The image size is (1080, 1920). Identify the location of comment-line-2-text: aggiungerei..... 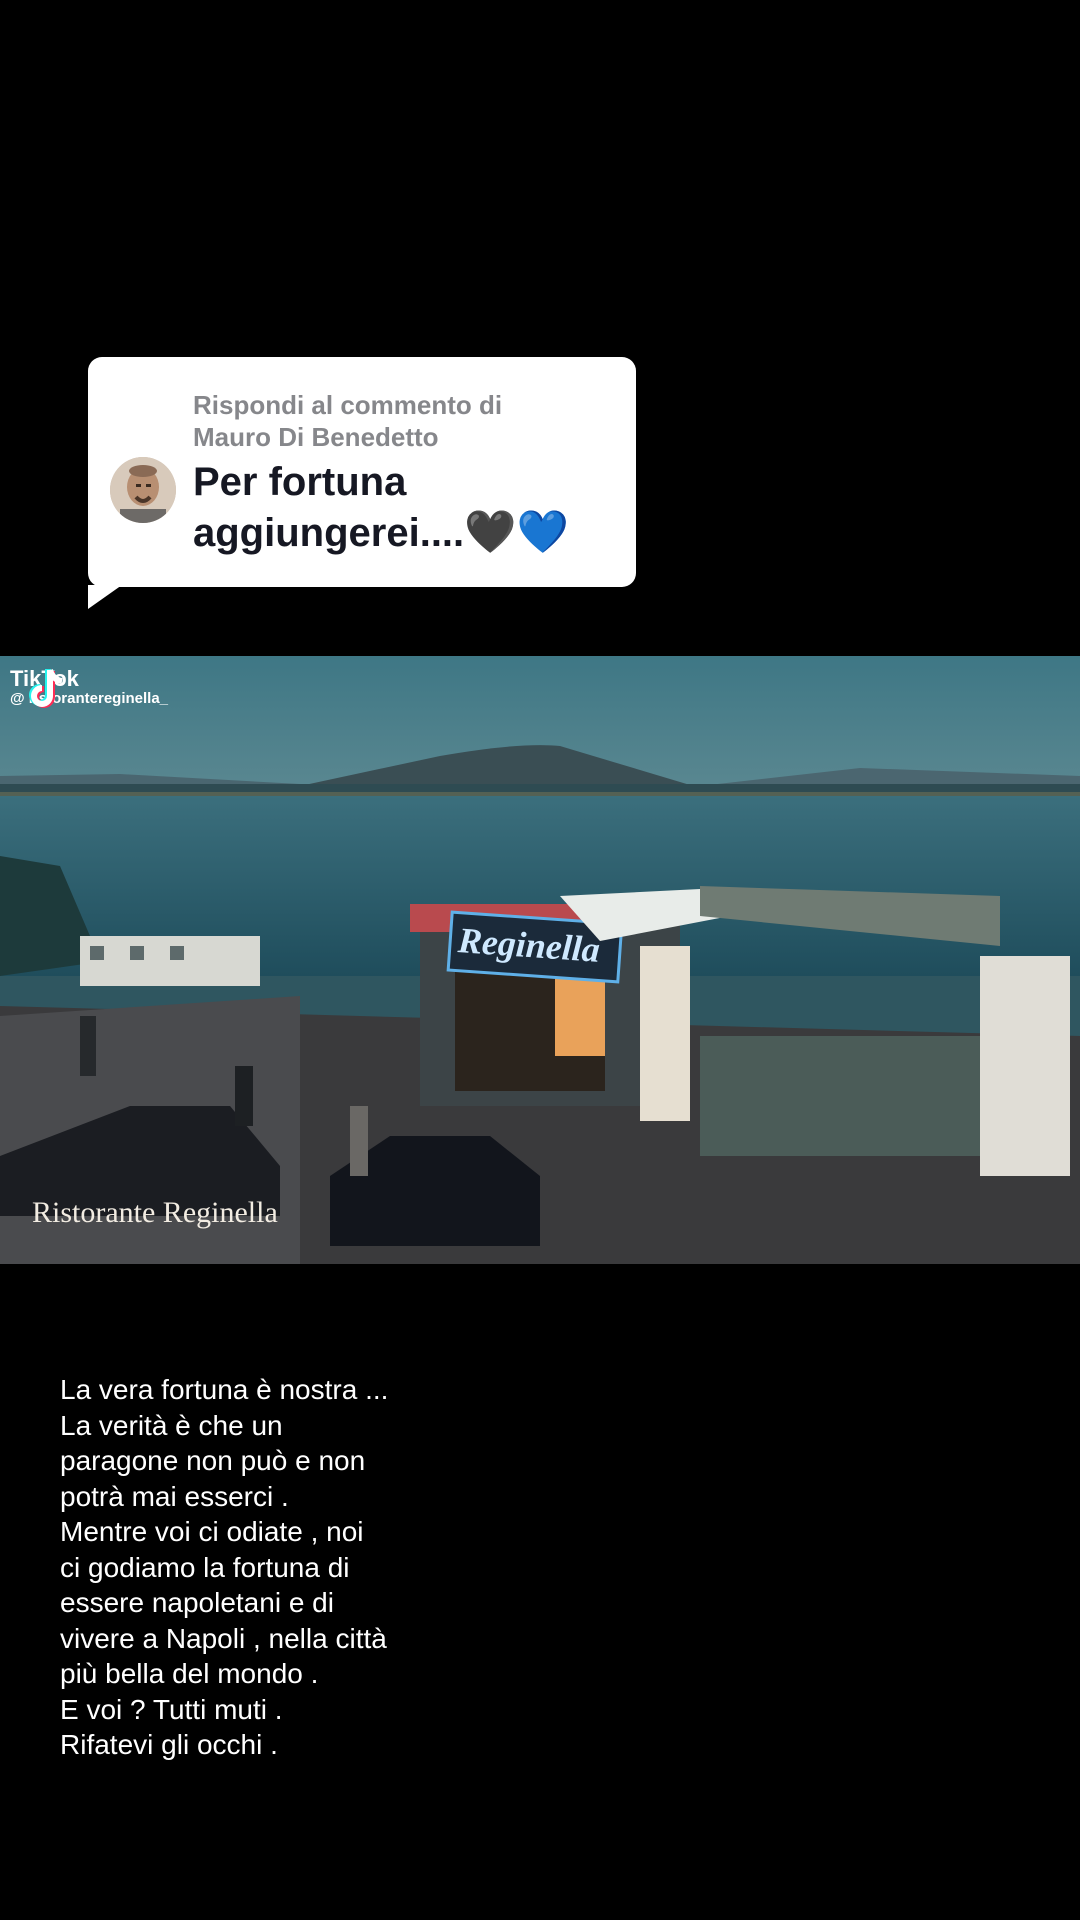
(329, 533).